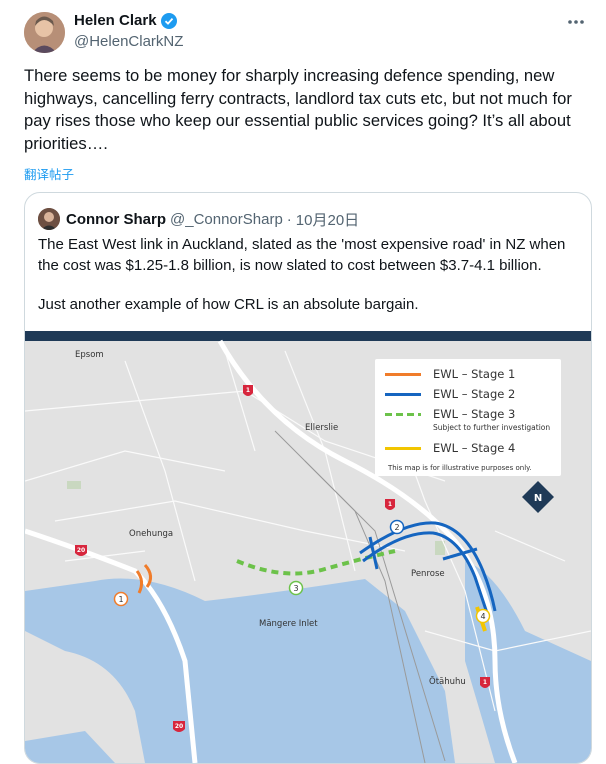 The width and height of the screenshot is (606, 764). What do you see at coordinates (49, 219) in the screenshot?
I see `quote-author-avatar` at bounding box center [49, 219].